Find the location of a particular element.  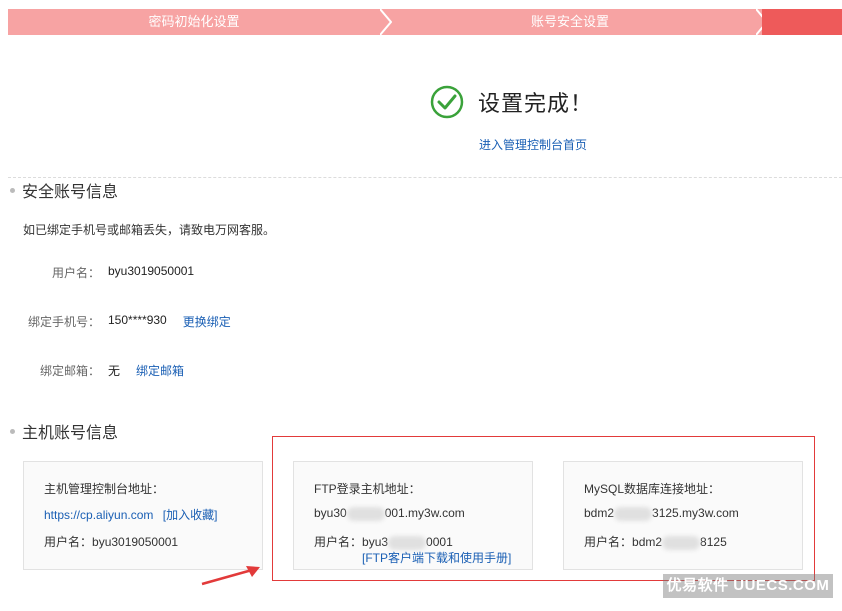

phone-value: 150****930 is located at coordinates (137, 320).